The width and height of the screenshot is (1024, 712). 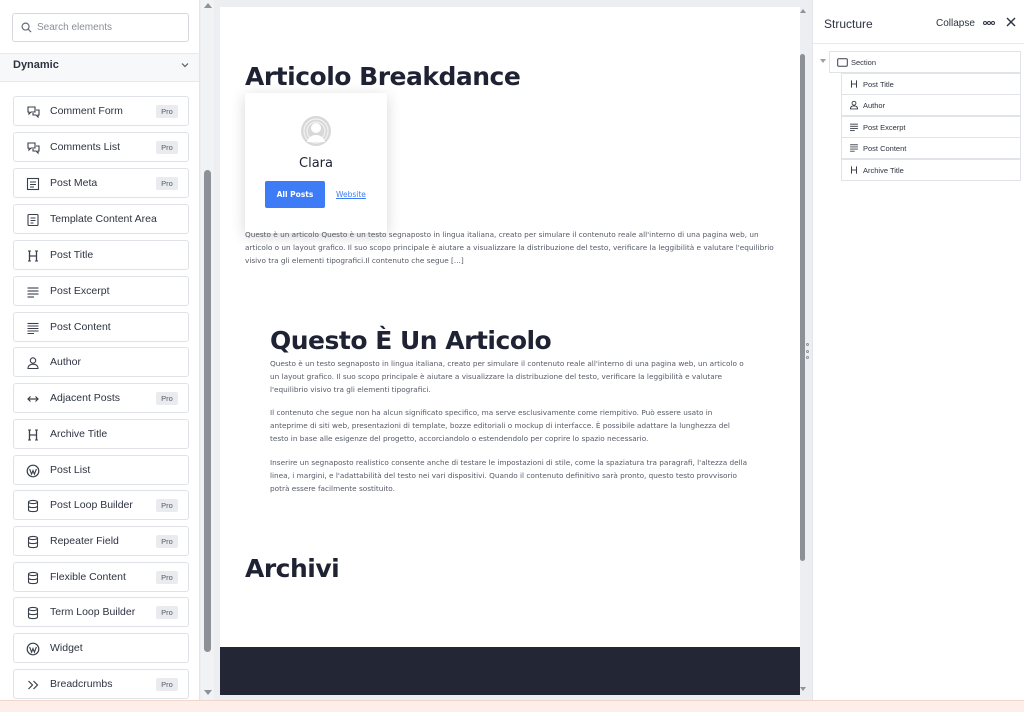 I want to click on divider, so click(x=918, y=43).